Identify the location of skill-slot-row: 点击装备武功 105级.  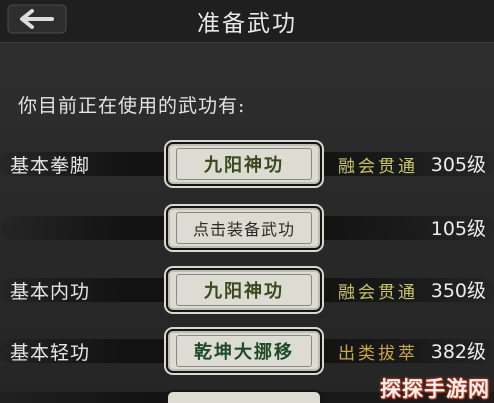
(247, 229).